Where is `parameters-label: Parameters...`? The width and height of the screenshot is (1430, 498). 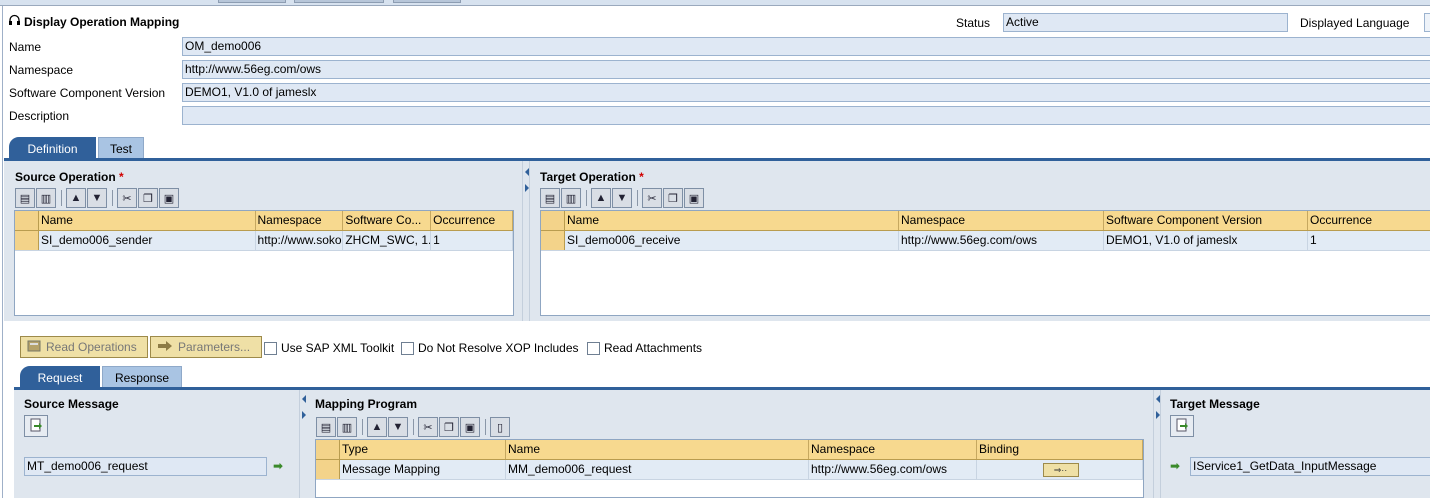
parameters-label: Parameters... is located at coordinates (214, 347).